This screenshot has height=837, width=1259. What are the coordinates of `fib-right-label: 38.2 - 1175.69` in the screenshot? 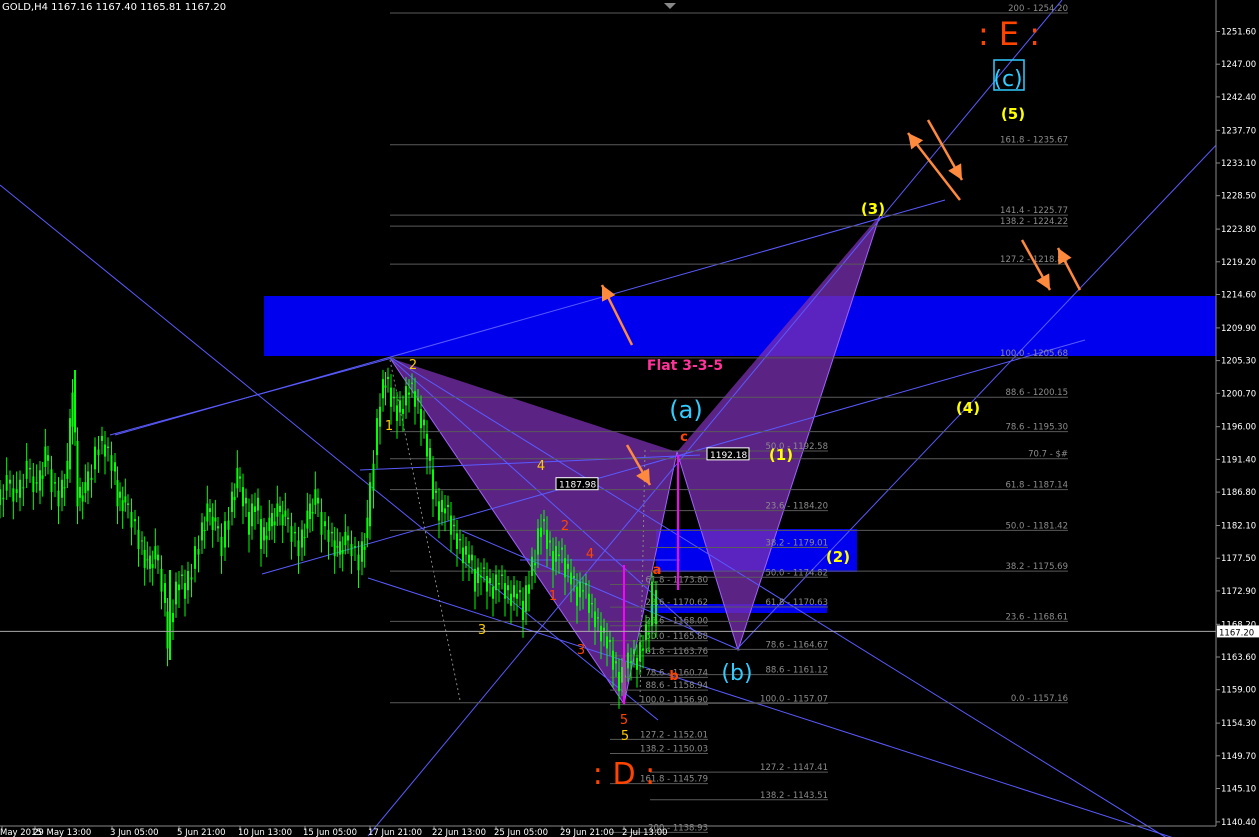 It's located at (1036, 567).